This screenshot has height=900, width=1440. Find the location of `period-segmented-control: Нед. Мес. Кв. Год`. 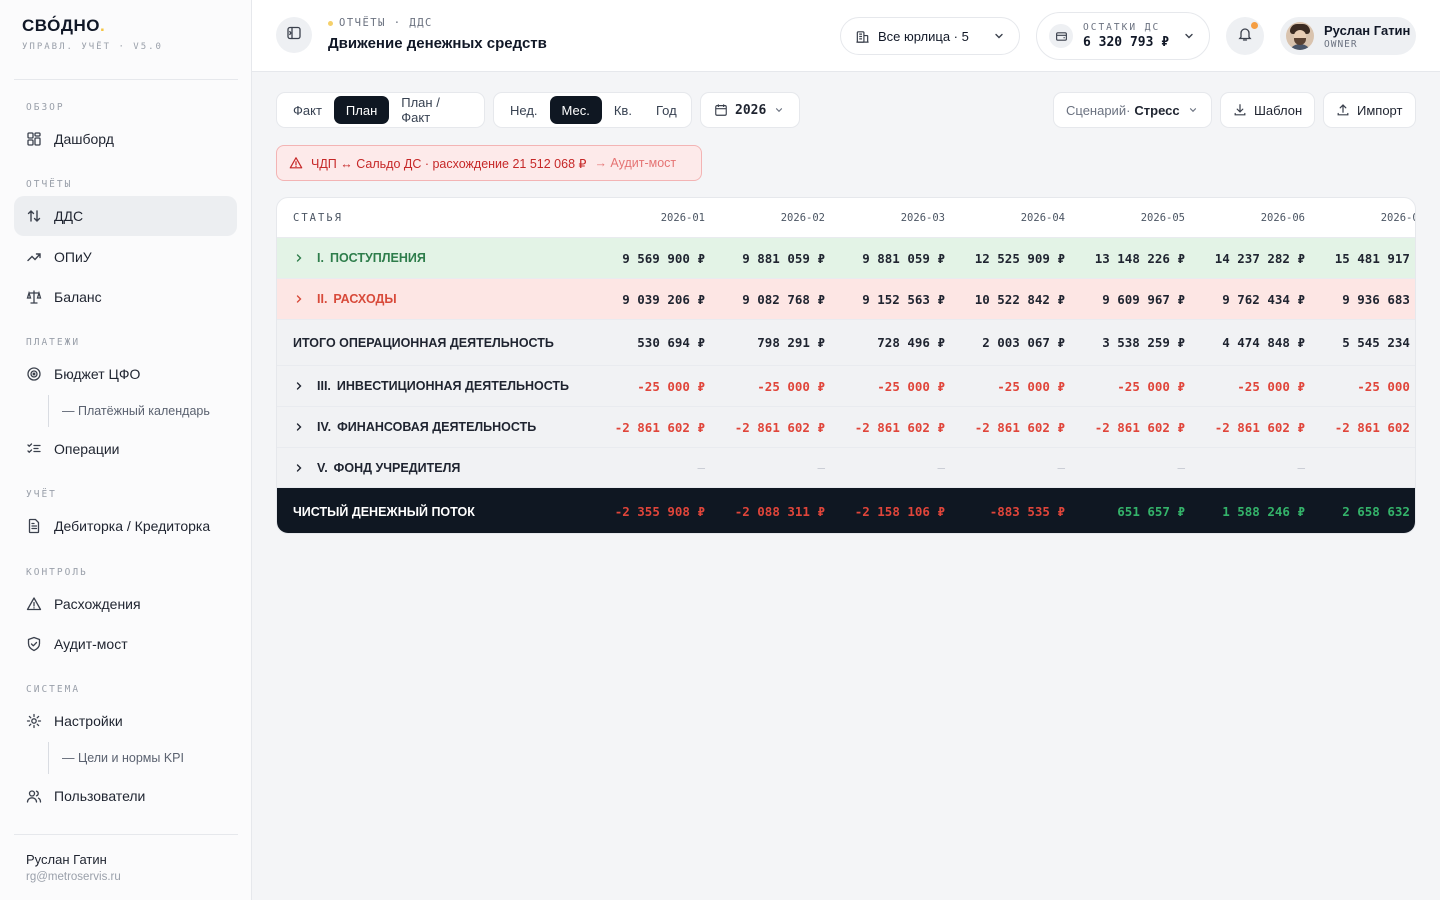

period-segmented-control: Нед. Мес. Кв. Год is located at coordinates (592, 110).